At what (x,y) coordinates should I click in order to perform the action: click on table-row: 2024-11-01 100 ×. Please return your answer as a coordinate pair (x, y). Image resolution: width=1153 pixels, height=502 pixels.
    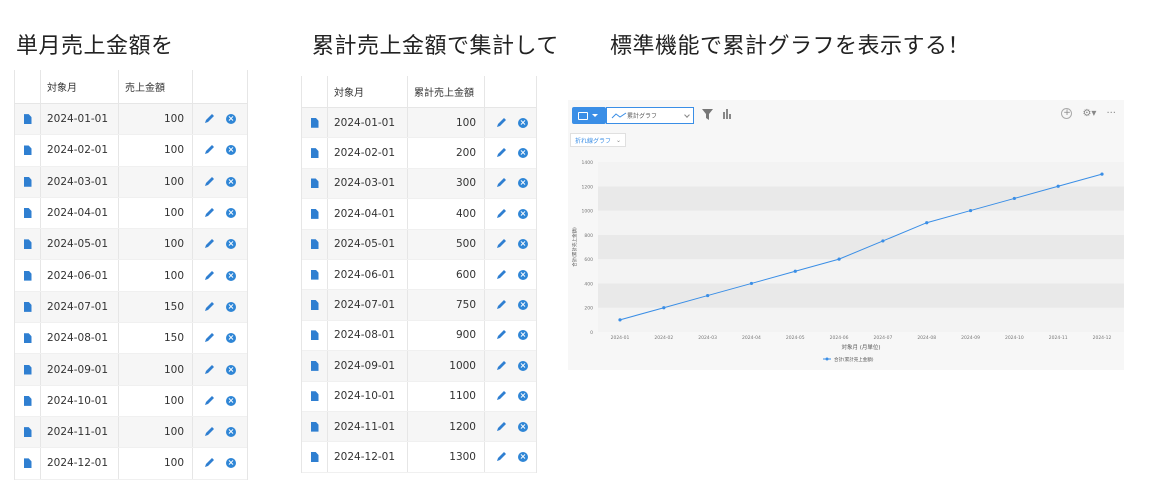
    Looking at the image, I should click on (131, 432).